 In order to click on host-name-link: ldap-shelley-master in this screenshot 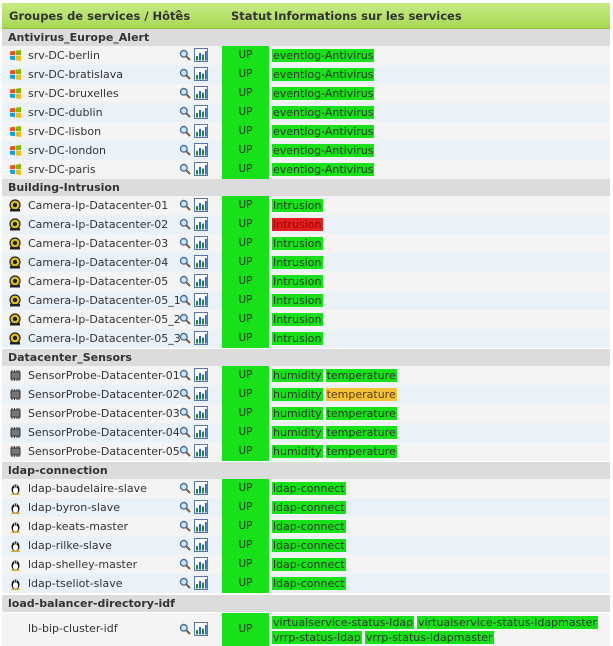, I will do `click(82, 564)`.